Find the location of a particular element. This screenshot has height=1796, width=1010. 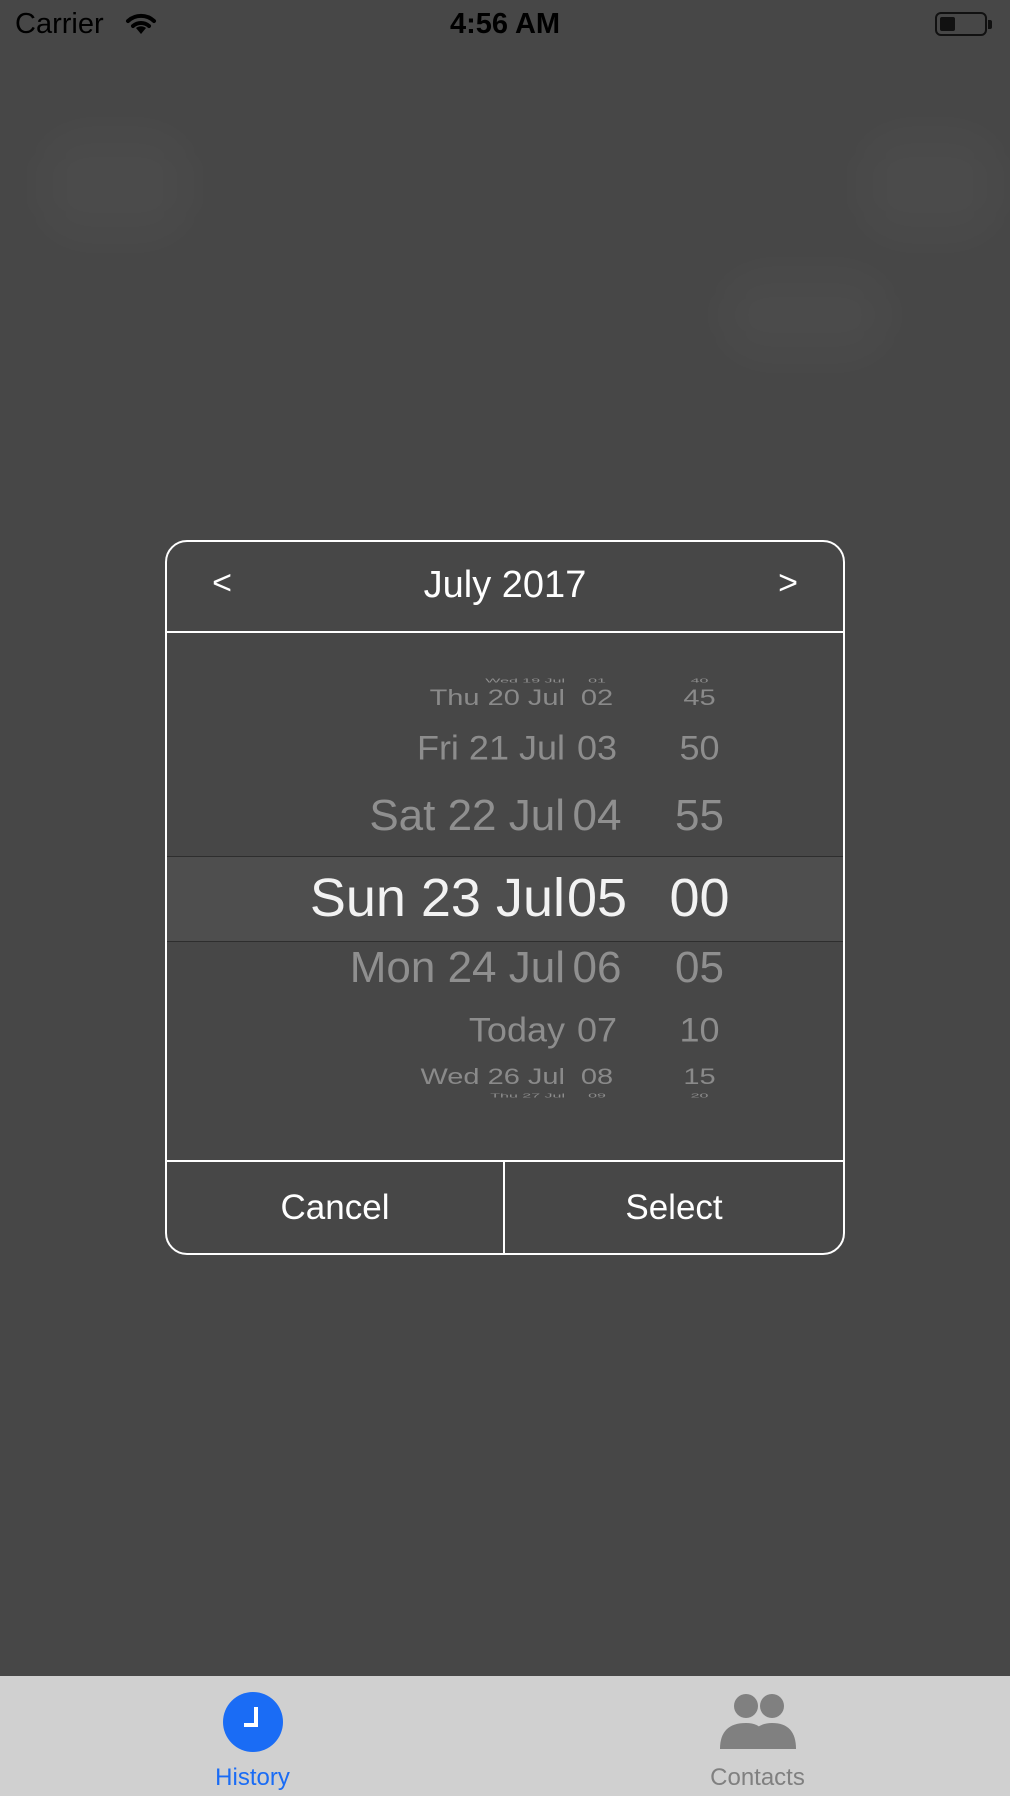

picker-date: Wed 26 Jul is located at coordinates (492, 1077).